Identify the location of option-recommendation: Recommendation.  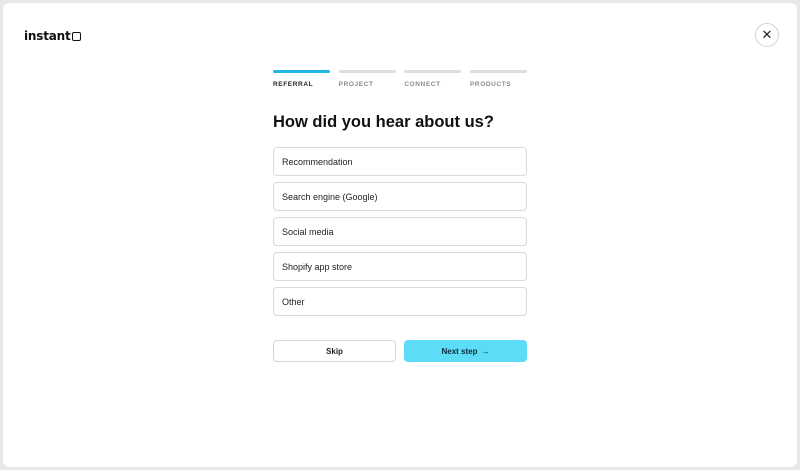
(400, 161).